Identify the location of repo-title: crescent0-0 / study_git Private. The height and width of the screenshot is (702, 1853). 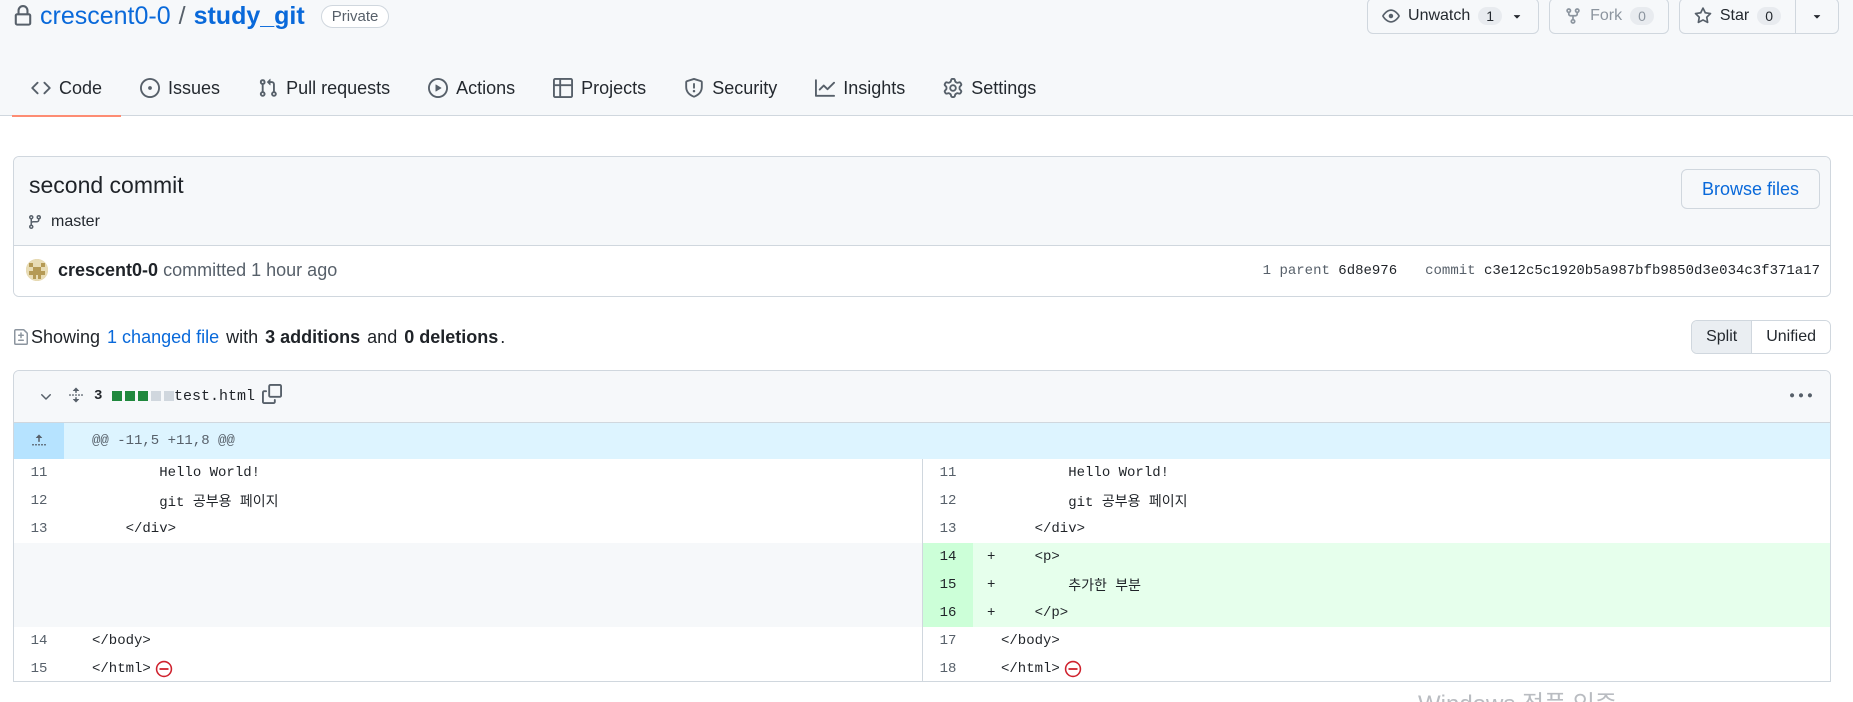
(201, 16).